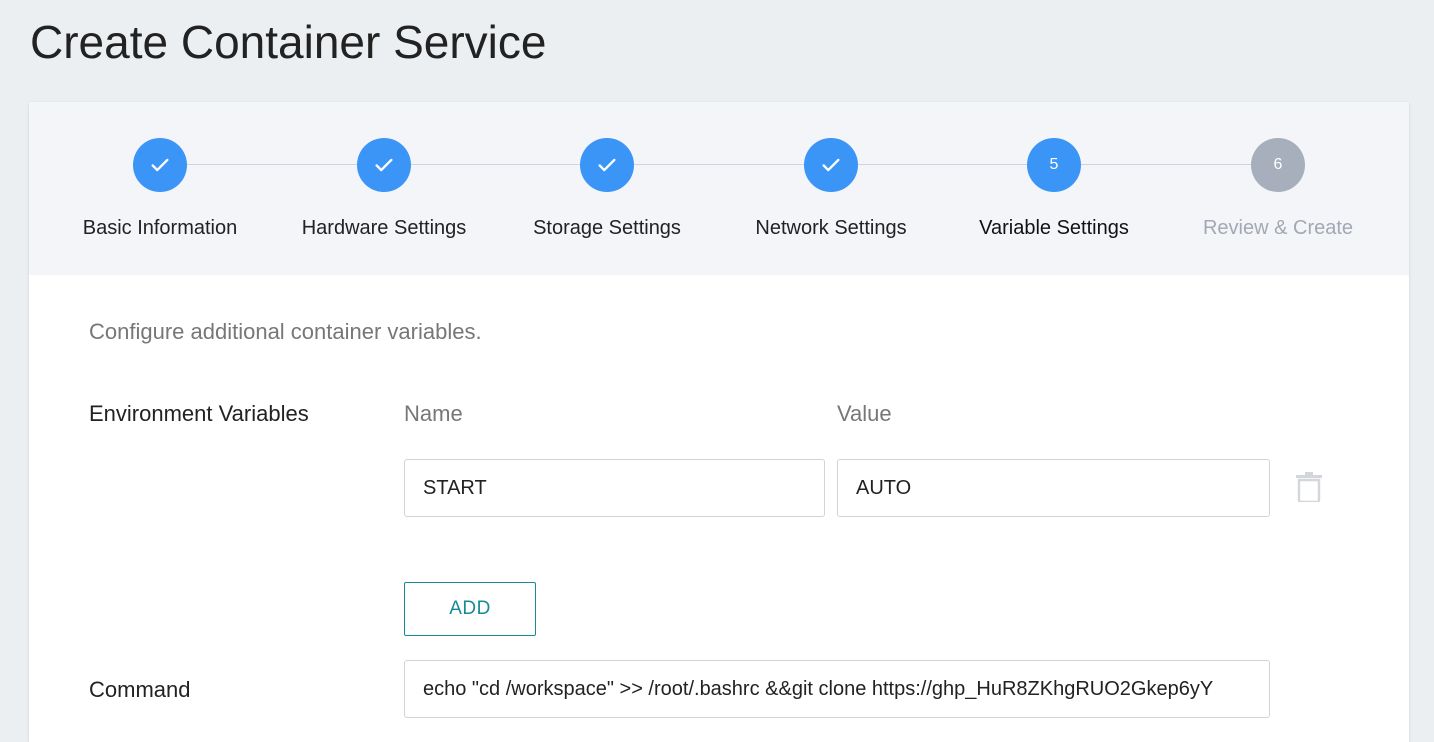 The height and width of the screenshot is (742, 1434). I want to click on name-column-header: Name, so click(433, 413).